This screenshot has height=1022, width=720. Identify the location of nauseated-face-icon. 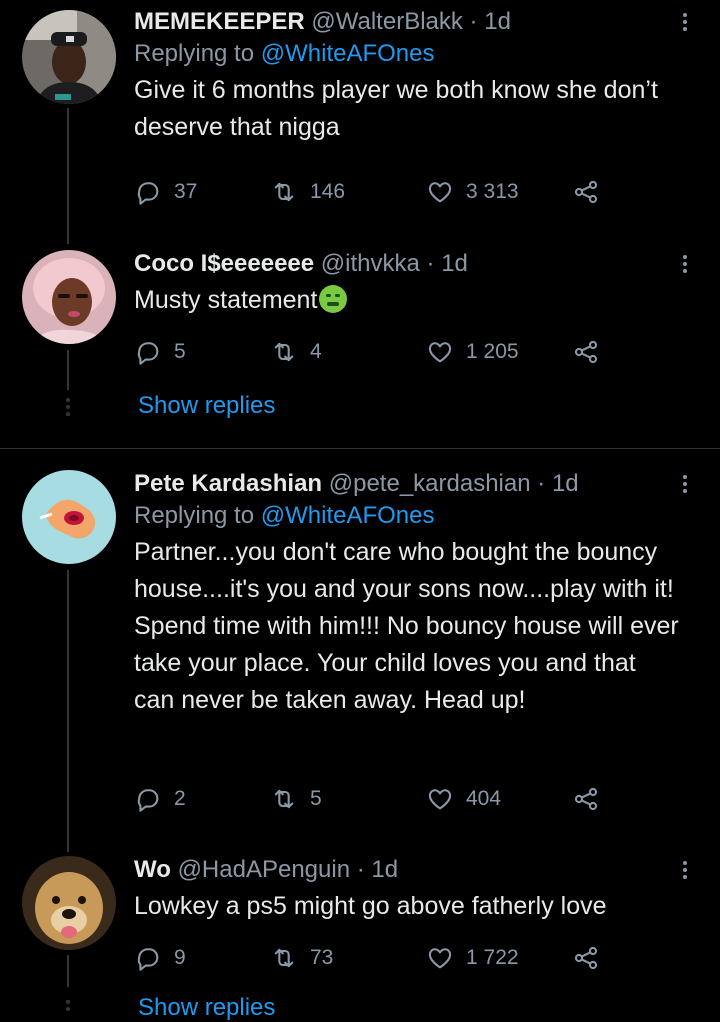
(333, 299).